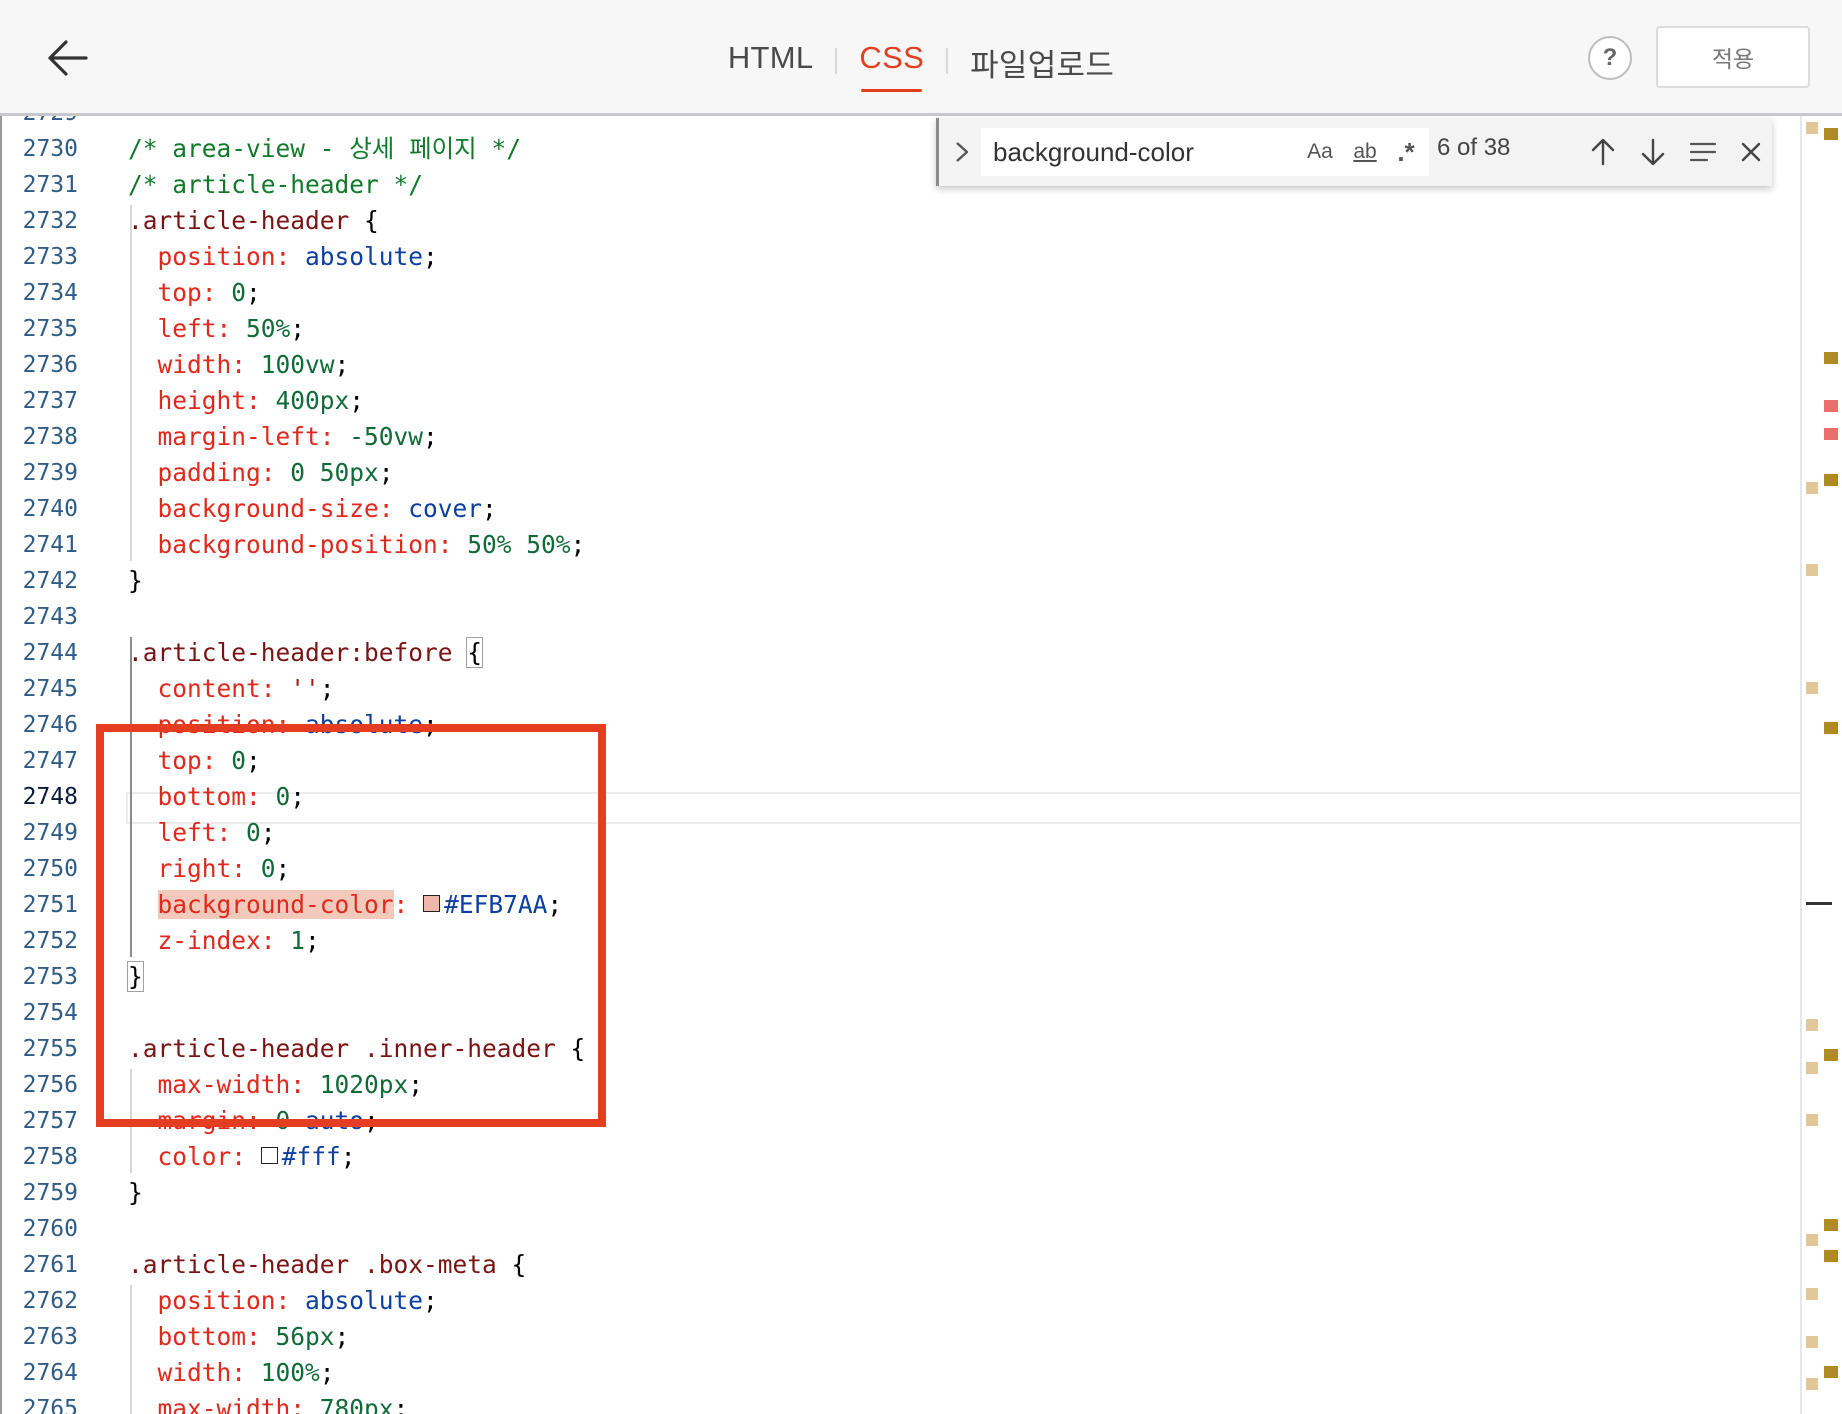  What do you see at coordinates (570, 1048) in the screenshot?
I see `code-token: {` at bounding box center [570, 1048].